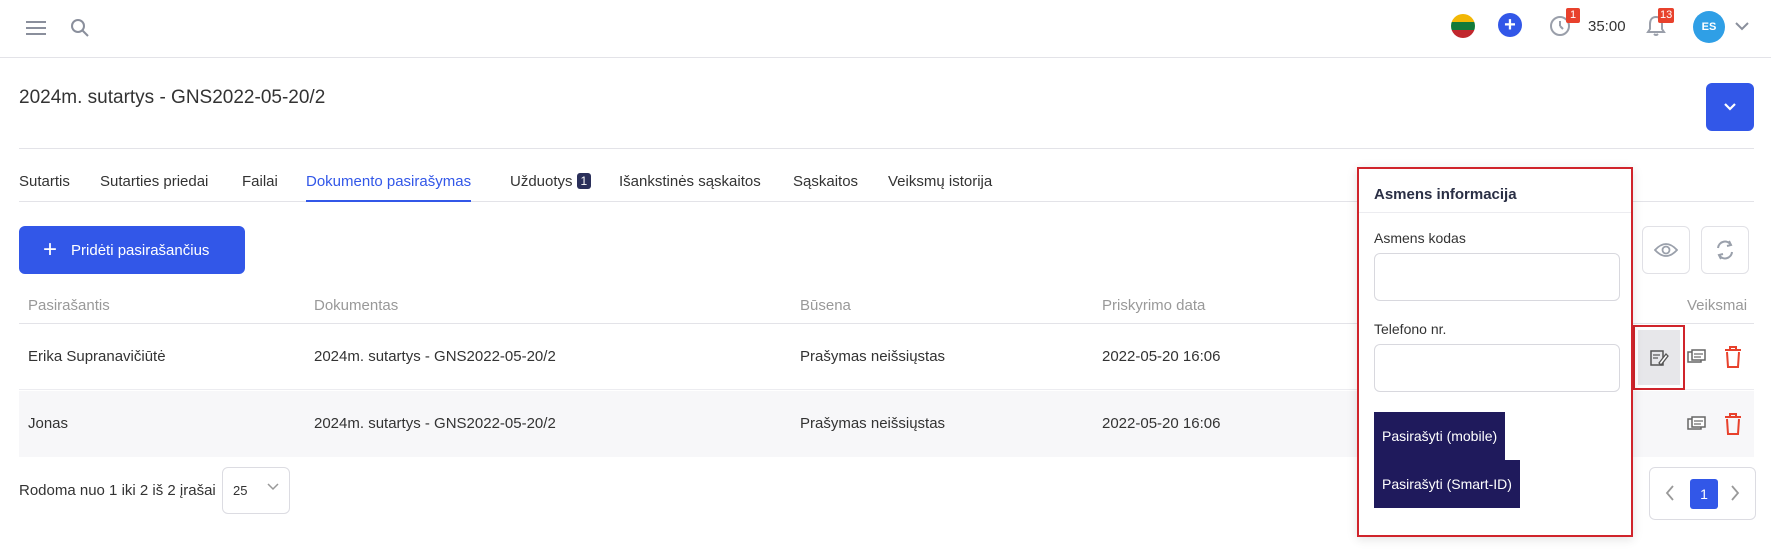 This screenshot has width=1771, height=560. I want to click on popover-divider, so click(1495, 212).